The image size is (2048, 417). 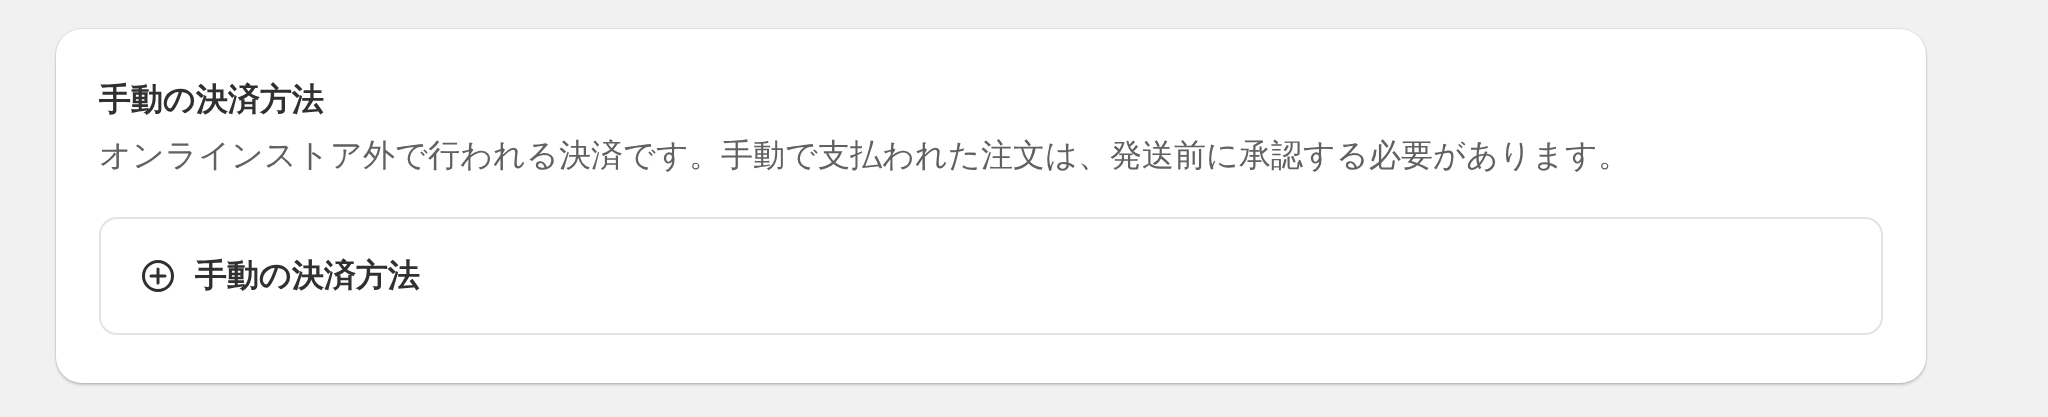 What do you see at coordinates (158, 276) in the screenshot?
I see `add-circle-icon` at bounding box center [158, 276].